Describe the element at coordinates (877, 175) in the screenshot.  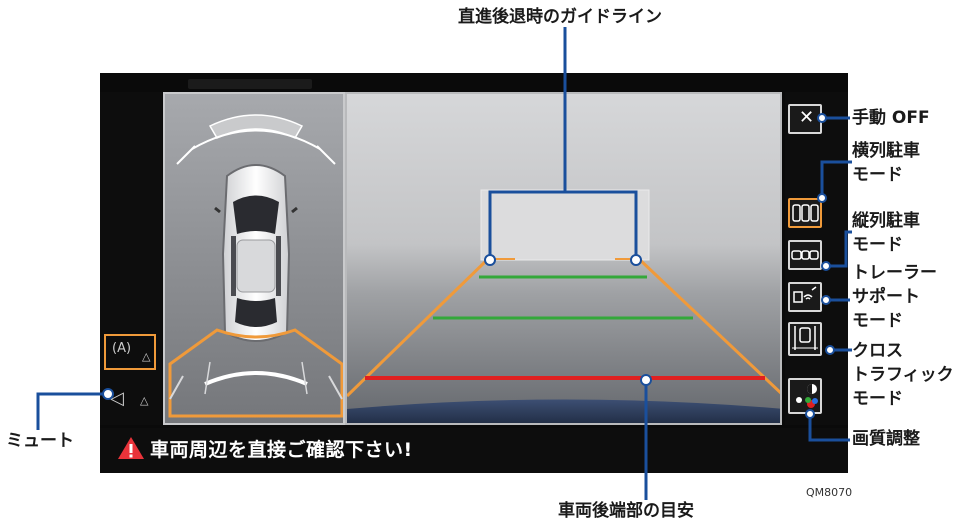
I see `label-parallel-parking-line2: モード` at that location.